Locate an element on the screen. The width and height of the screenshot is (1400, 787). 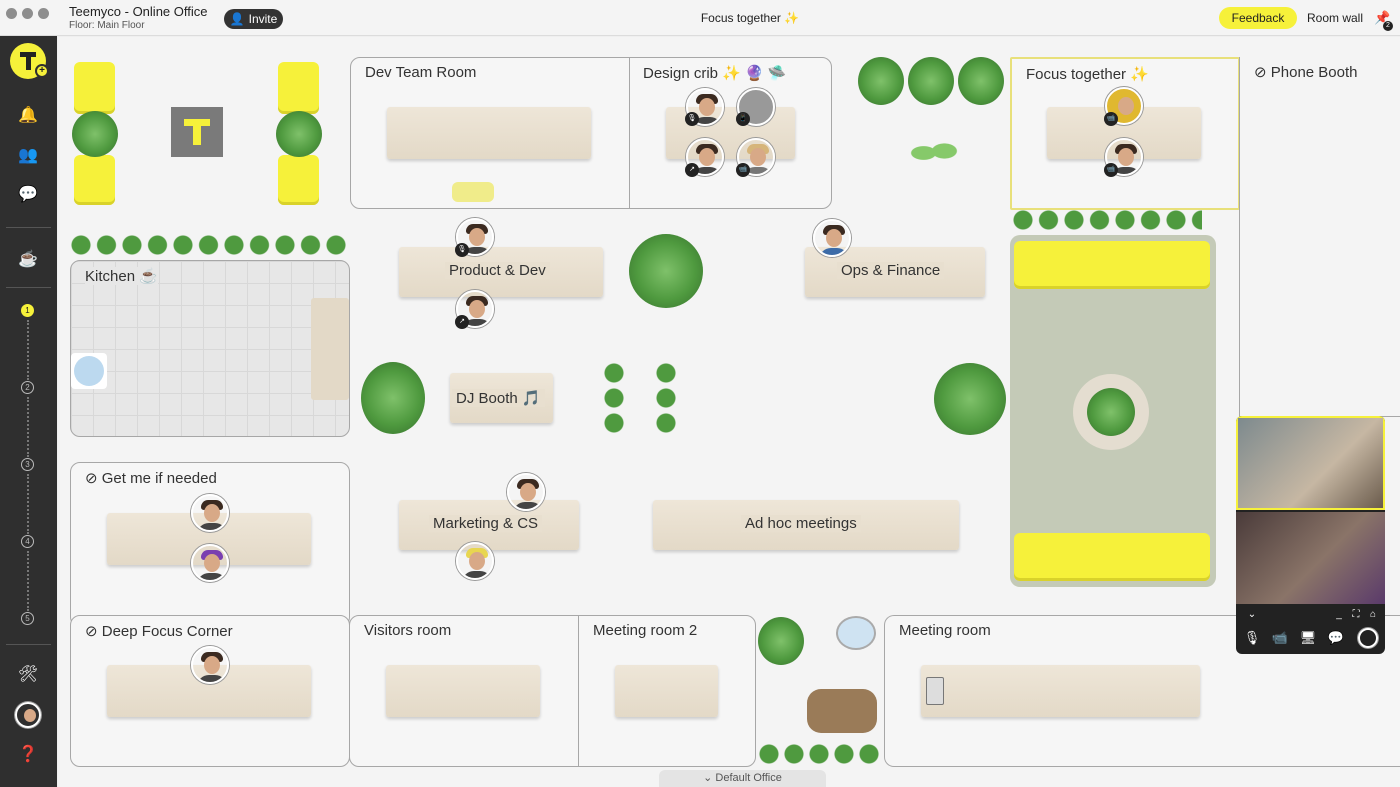
plant-column is located at coordinates (614, 398).